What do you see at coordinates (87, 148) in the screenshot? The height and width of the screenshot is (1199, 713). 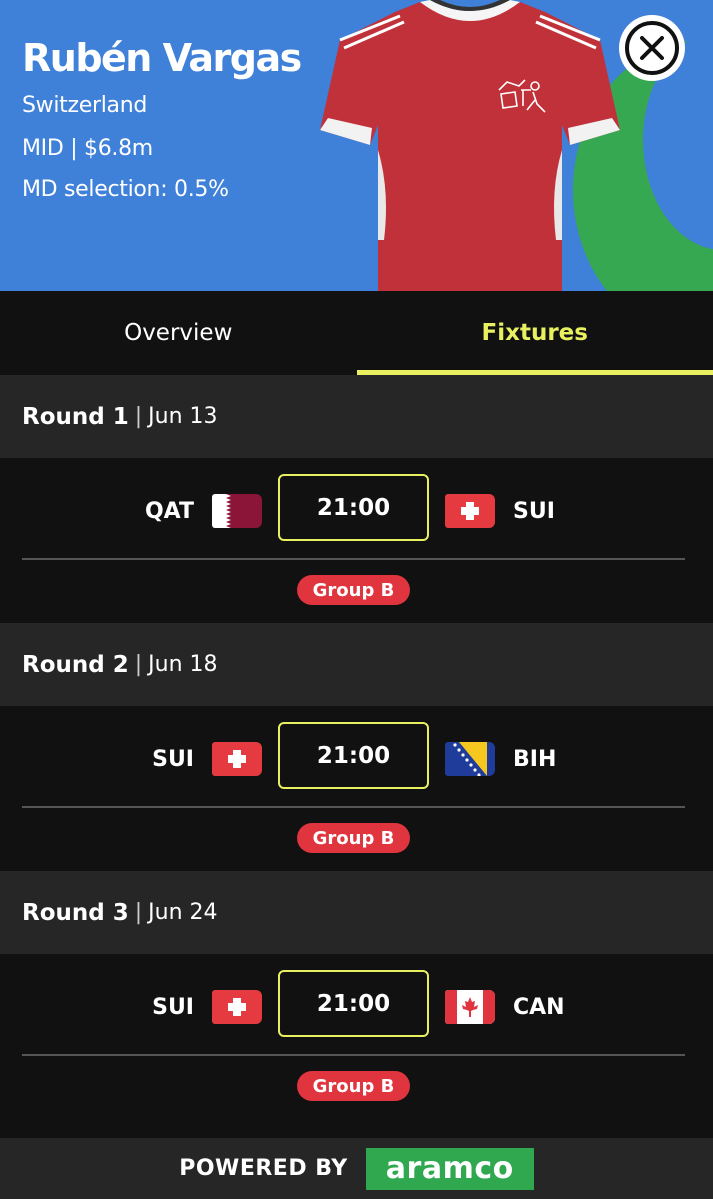 I see `player-position-price: MID | $6.8m` at bounding box center [87, 148].